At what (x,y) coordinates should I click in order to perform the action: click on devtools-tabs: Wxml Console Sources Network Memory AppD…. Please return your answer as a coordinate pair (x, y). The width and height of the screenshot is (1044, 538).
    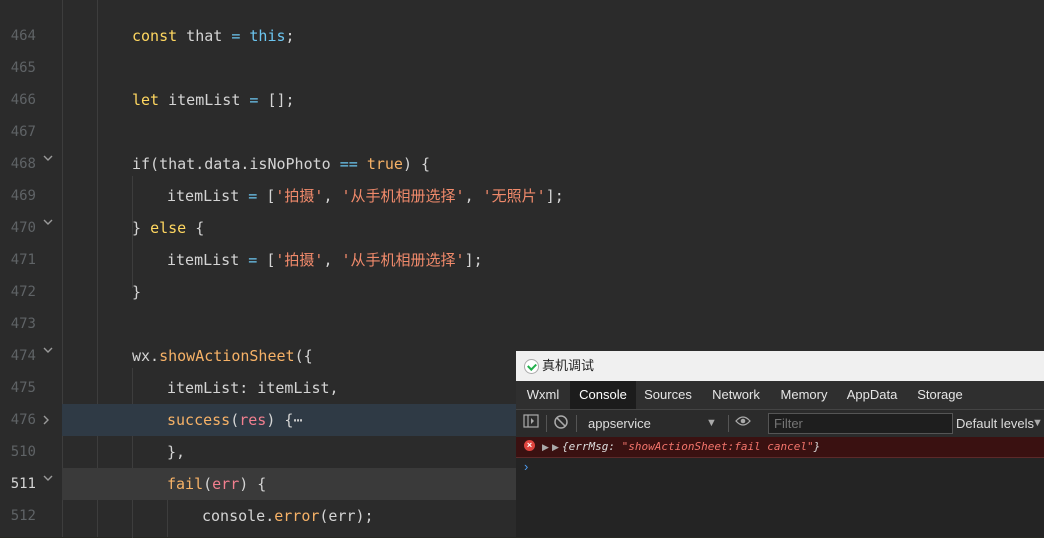
    Looking at the image, I should click on (780, 395).